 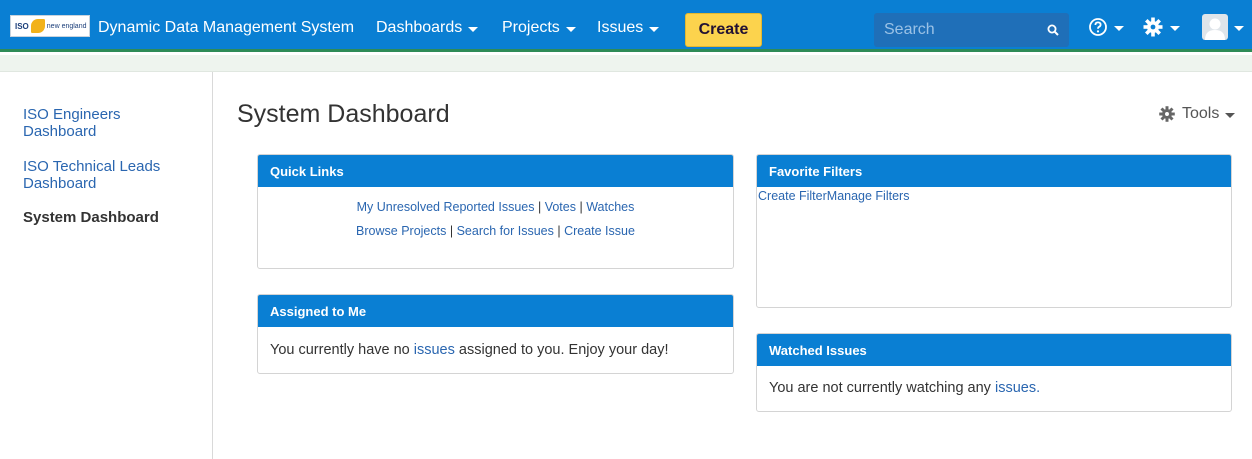 I want to click on link-browse-projects: Browse Projects, so click(x=401, y=231).